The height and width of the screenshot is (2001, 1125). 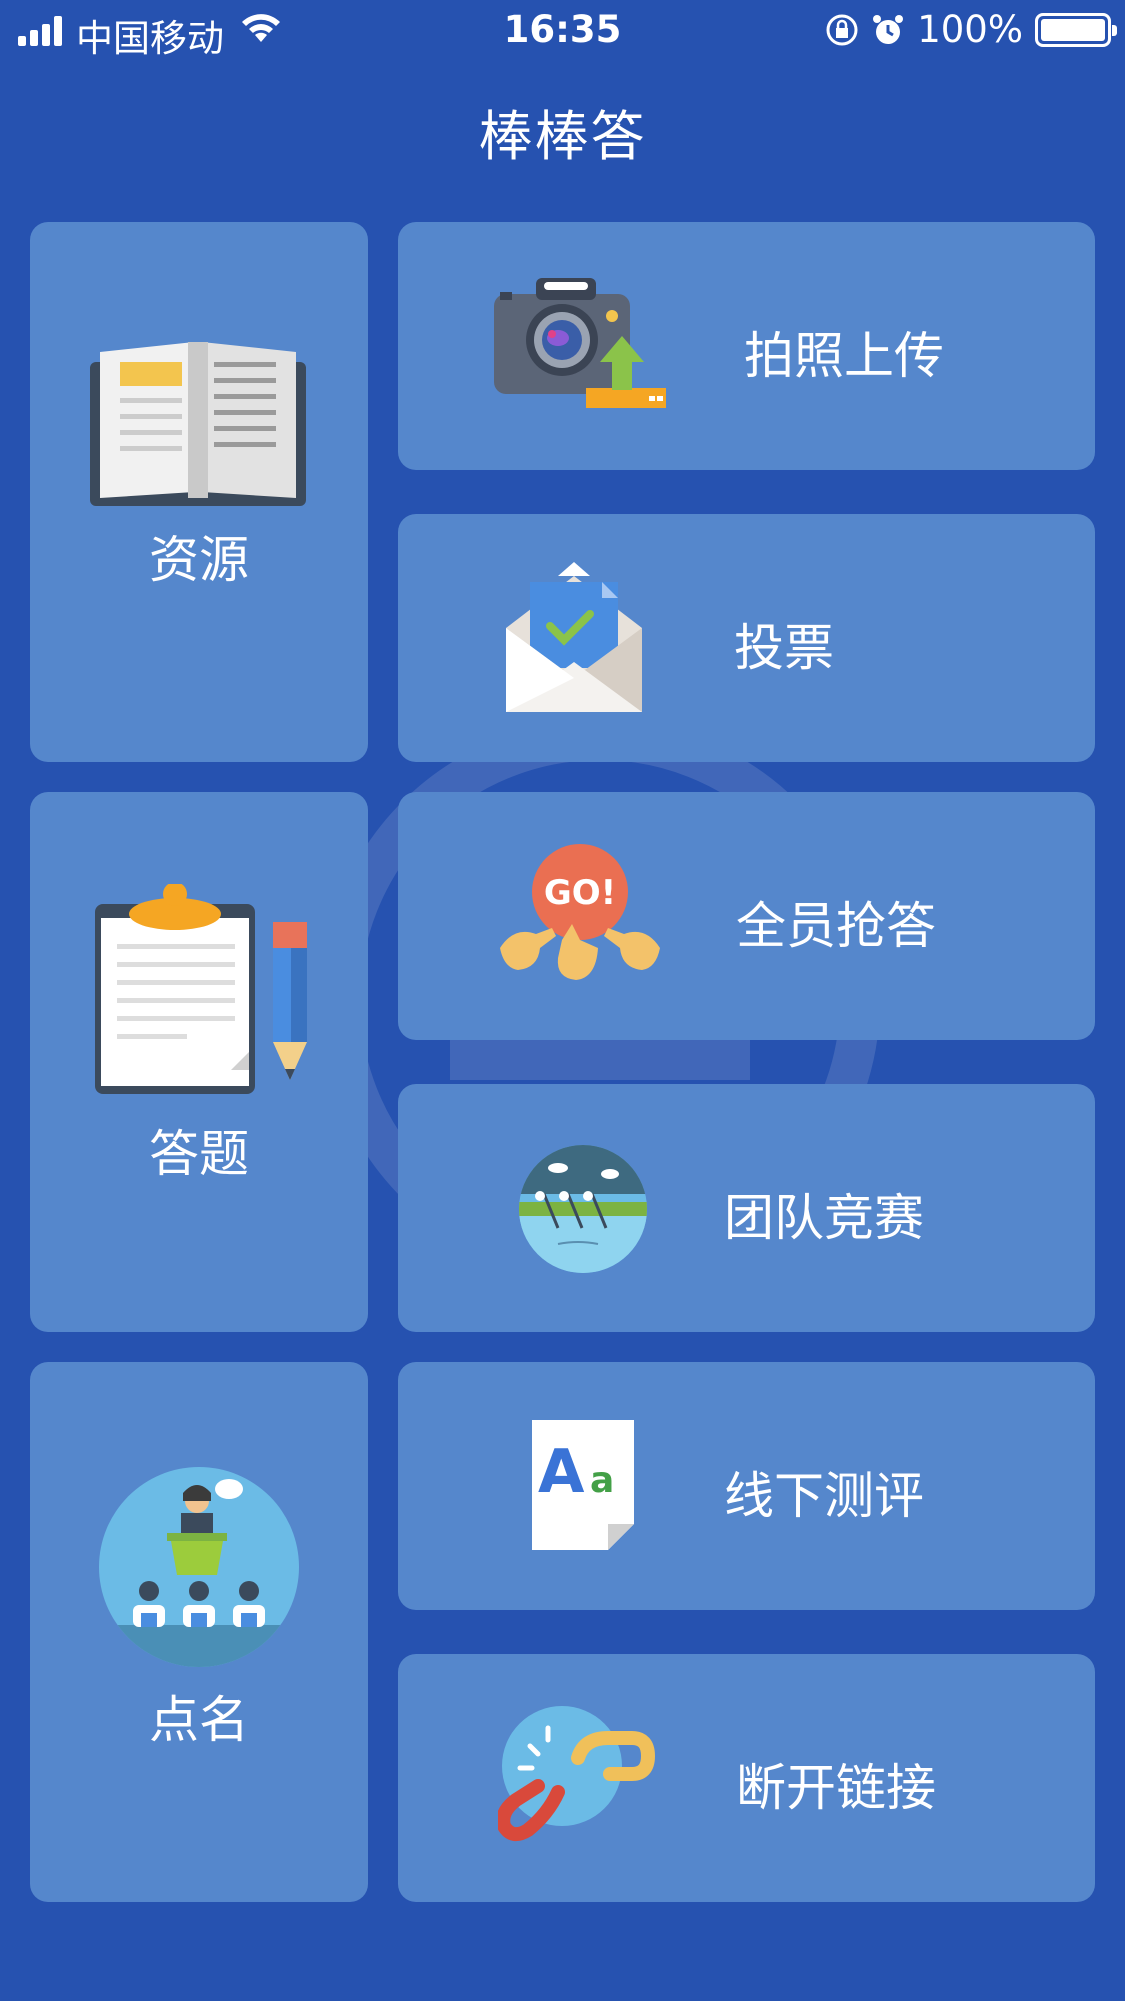 I want to click on go-buzzer-icon: GO!, so click(x=580, y=912).